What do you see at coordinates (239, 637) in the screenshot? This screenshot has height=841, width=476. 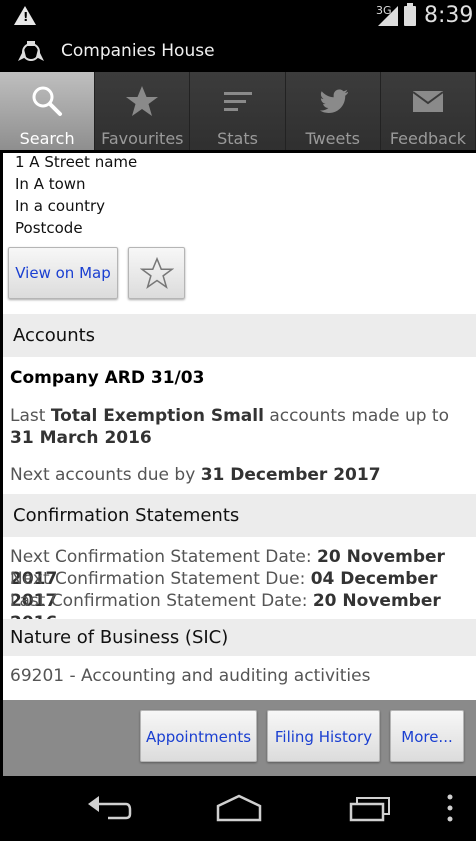 I see `nature-heading: Nature of Business (SIC)` at bounding box center [239, 637].